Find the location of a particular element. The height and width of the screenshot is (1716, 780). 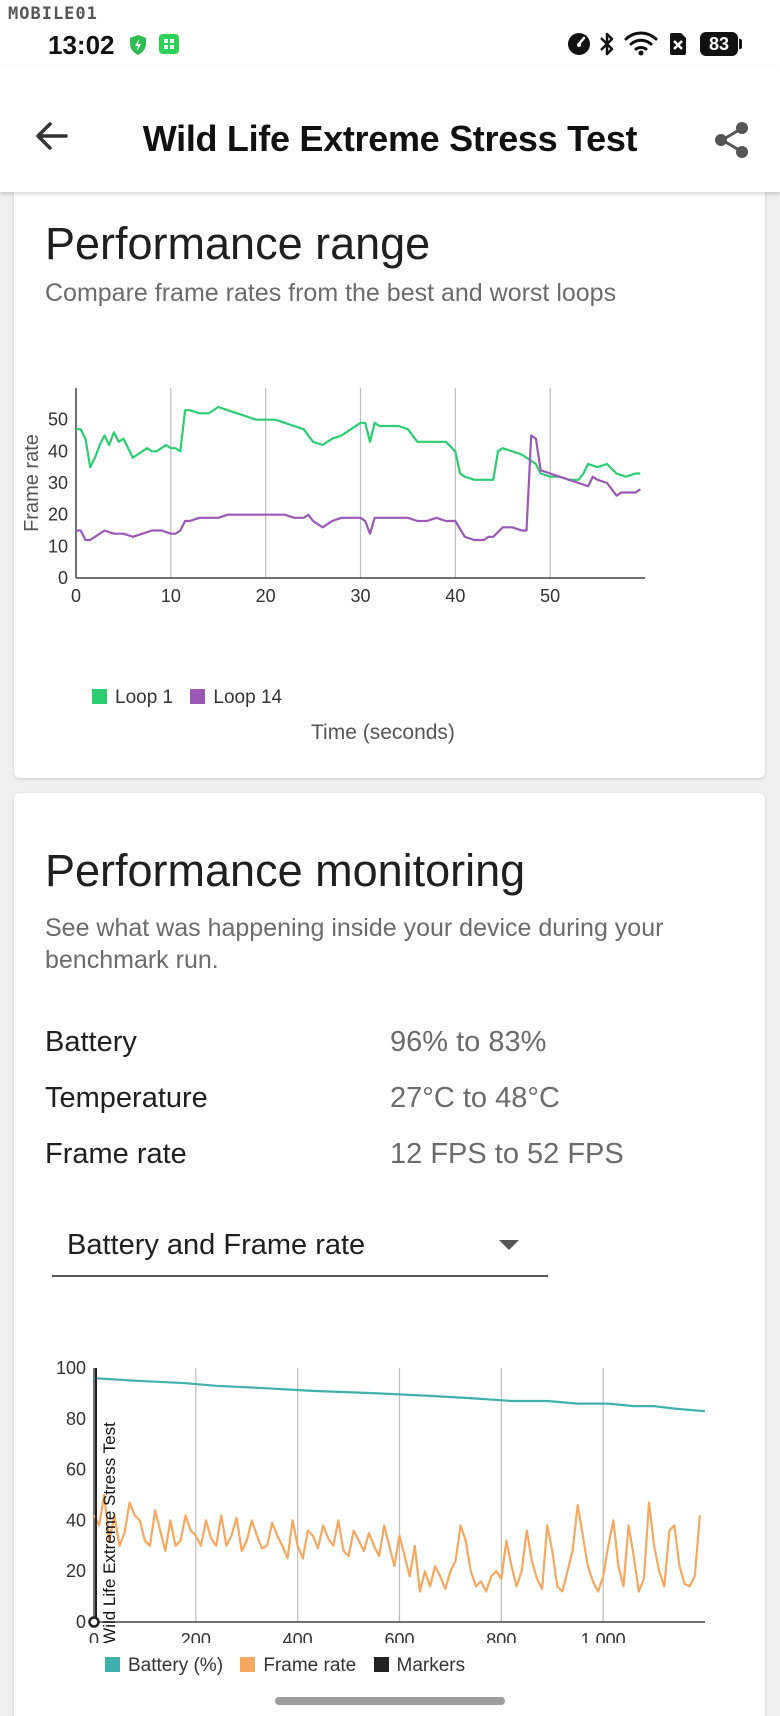

legend-label: Frame rate is located at coordinates (310, 1665).